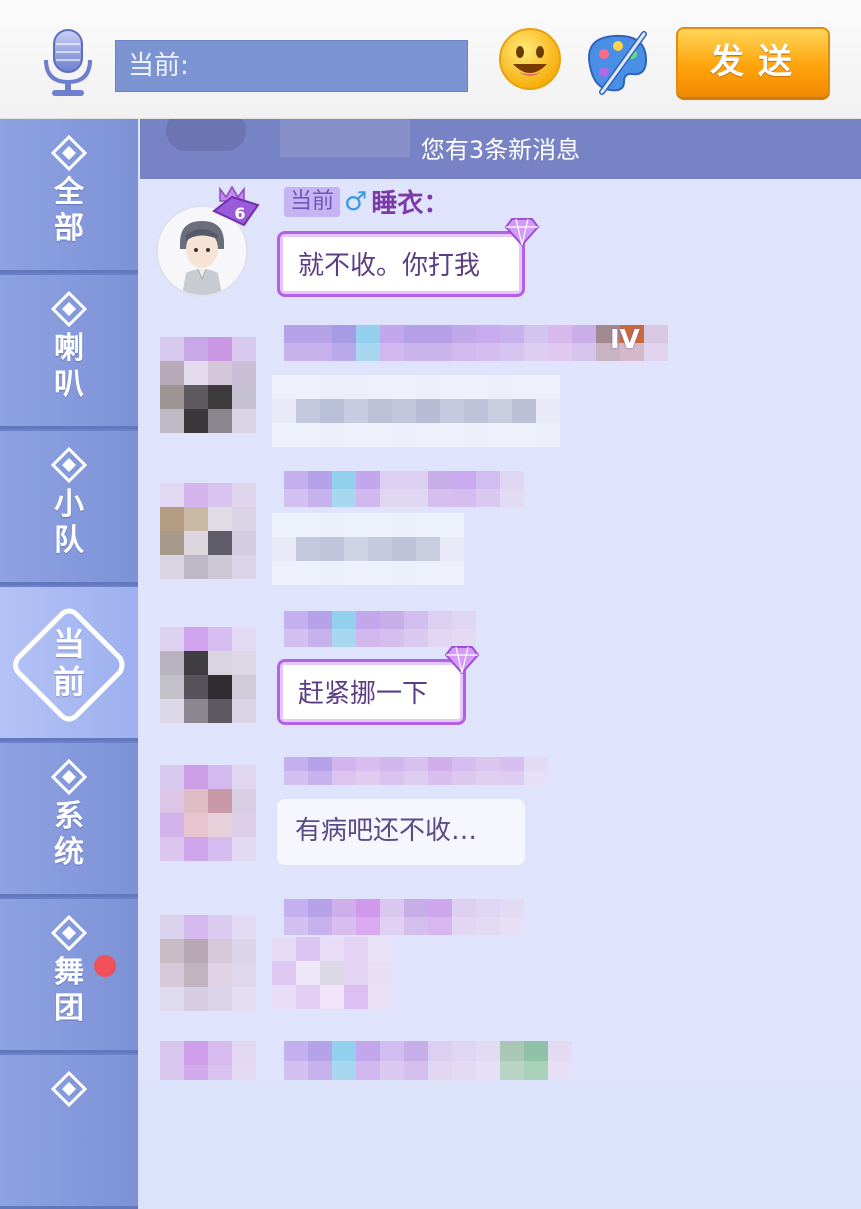 The height and width of the screenshot is (1209, 861). What do you see at coordinates (345, 138) in the screenshot?
I see `obscured-bubble` at bounding box center [345, 138].